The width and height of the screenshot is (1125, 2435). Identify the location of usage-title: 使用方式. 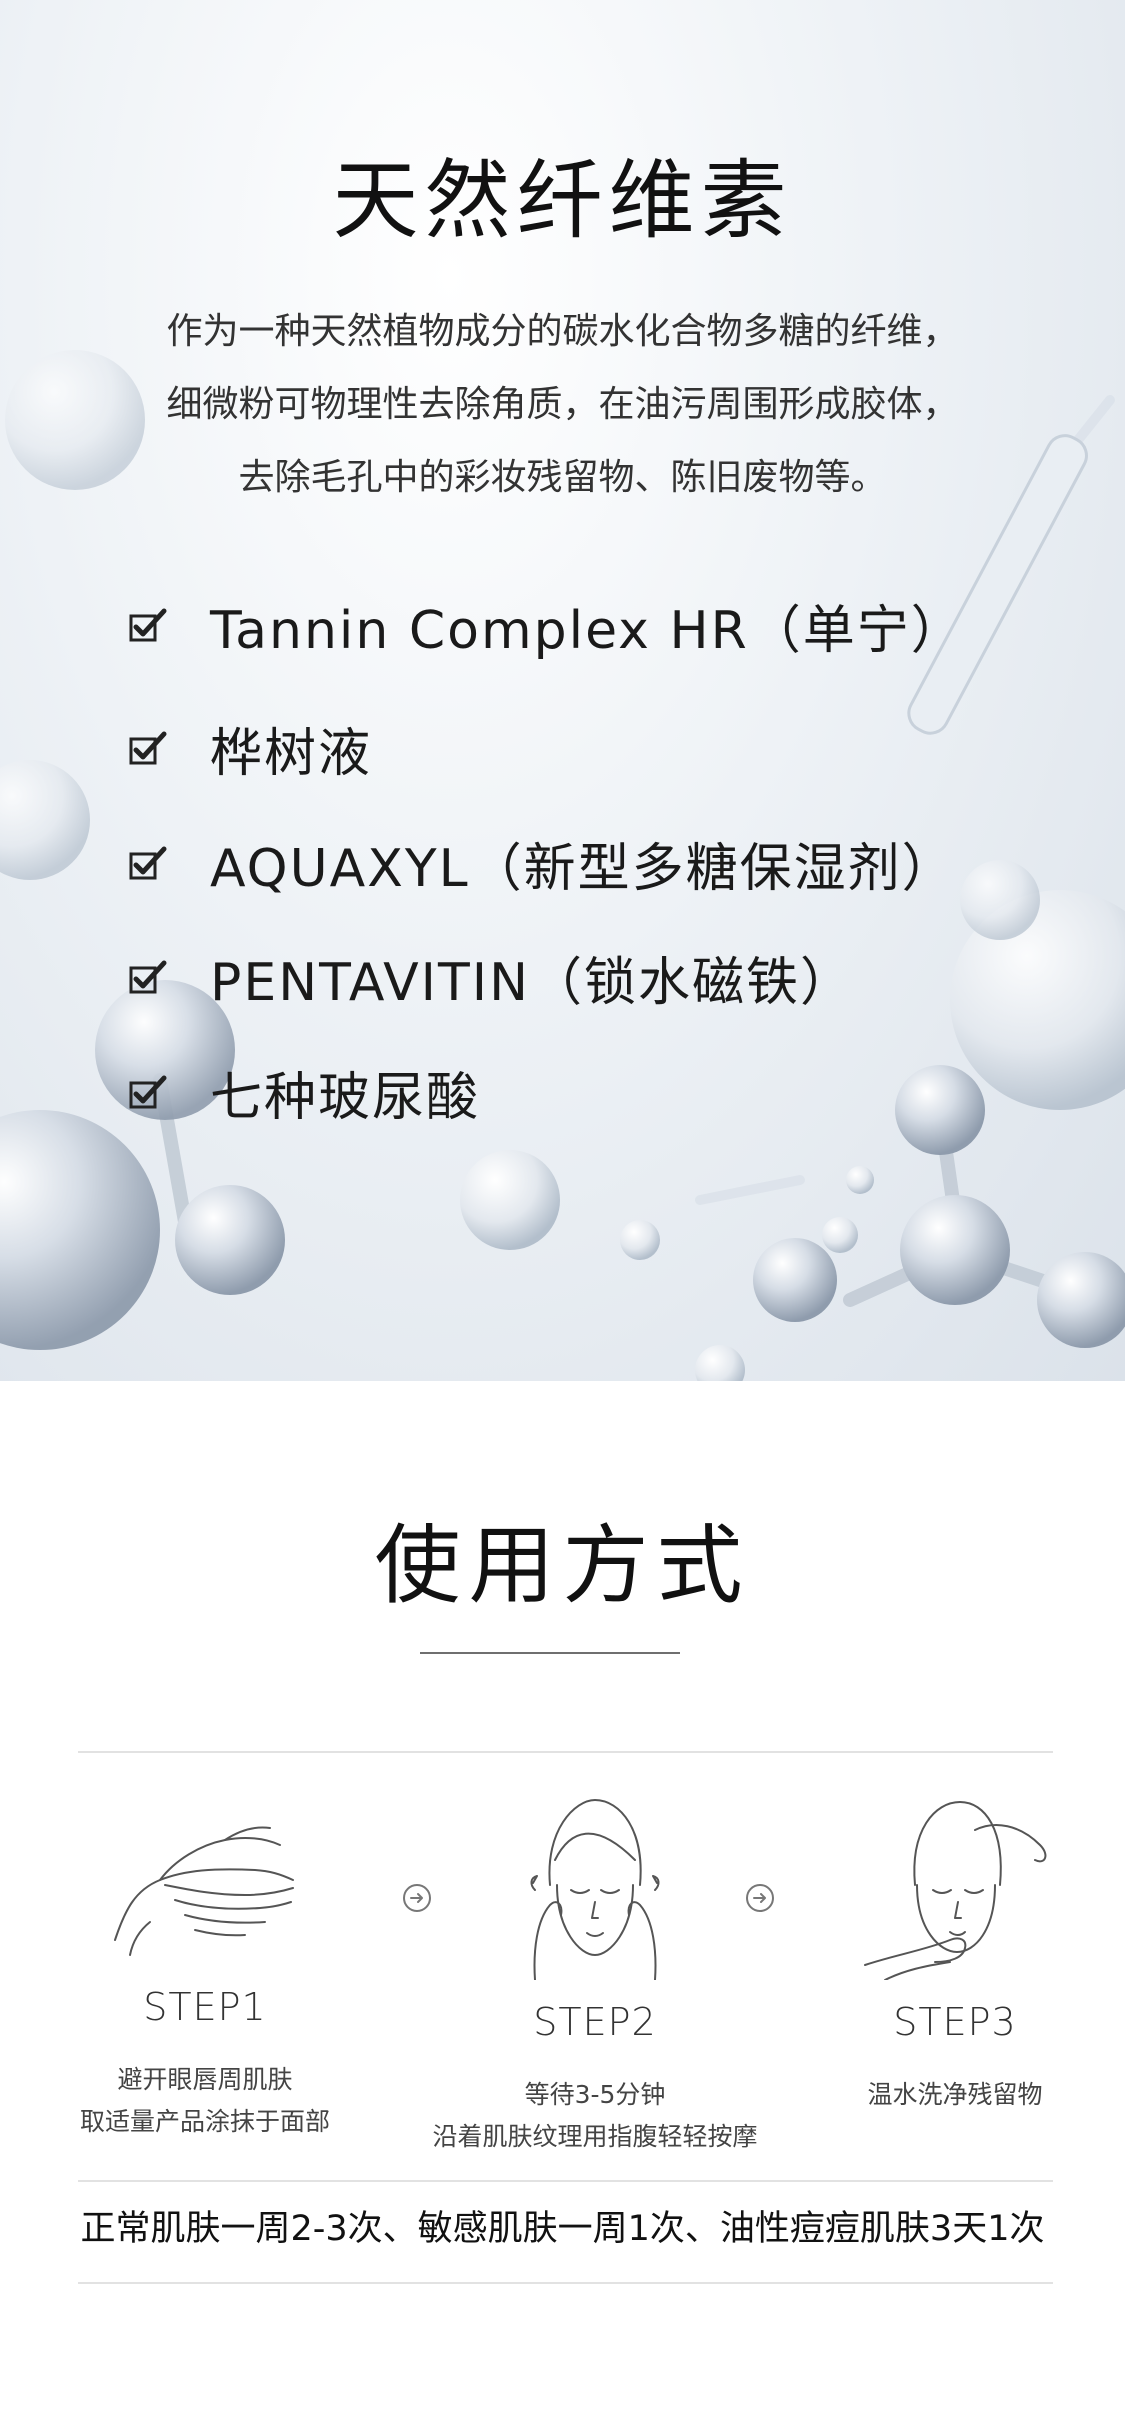
(562, 1566).